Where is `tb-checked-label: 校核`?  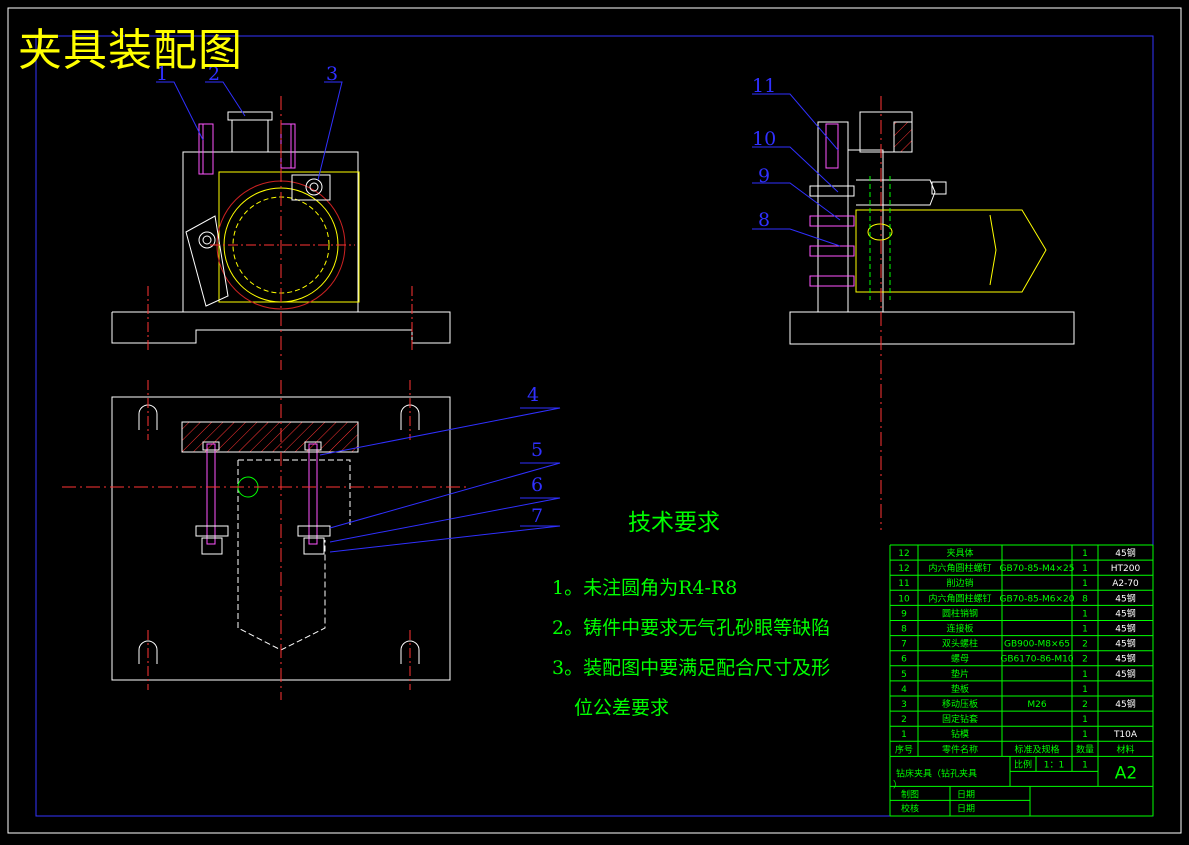 tb-checked-label: 校核 is located at coordinates (910, 808).